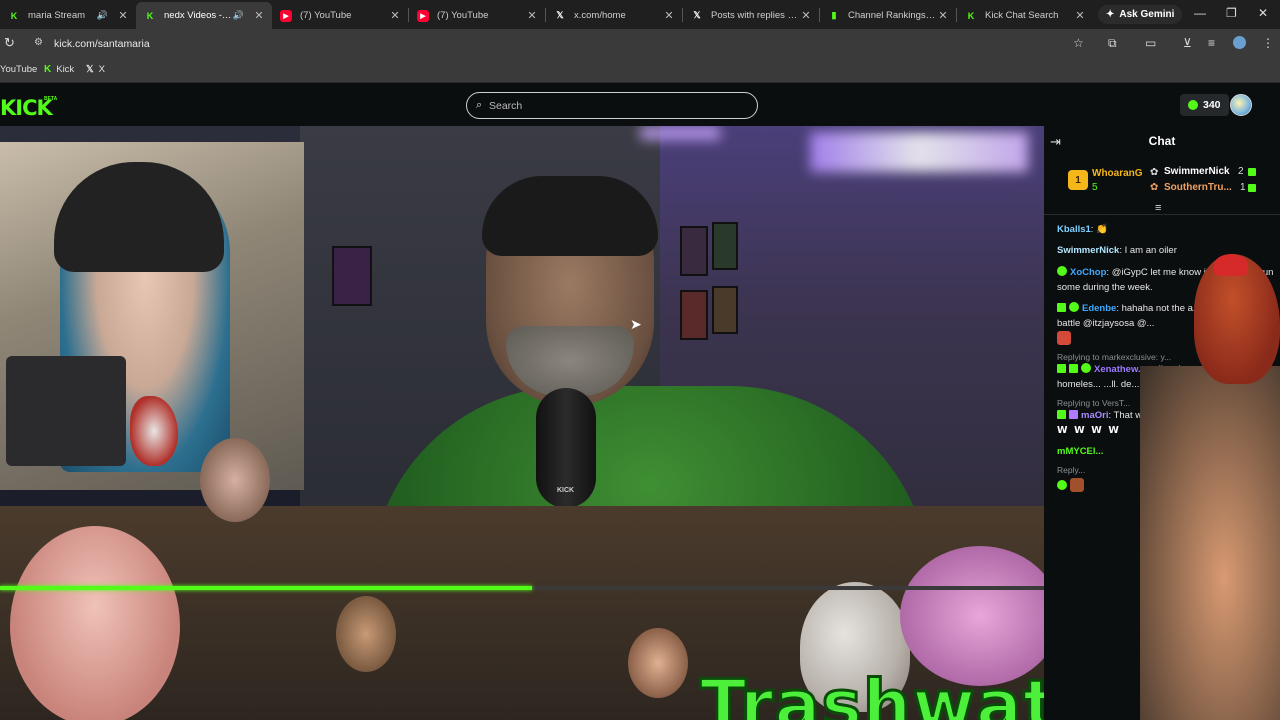 The height and width of the screenshot is (720, 1280). Describe the element at coordinates (1112, 43) in the screenshot. I see `extensions-icon: ⧉` at that location.